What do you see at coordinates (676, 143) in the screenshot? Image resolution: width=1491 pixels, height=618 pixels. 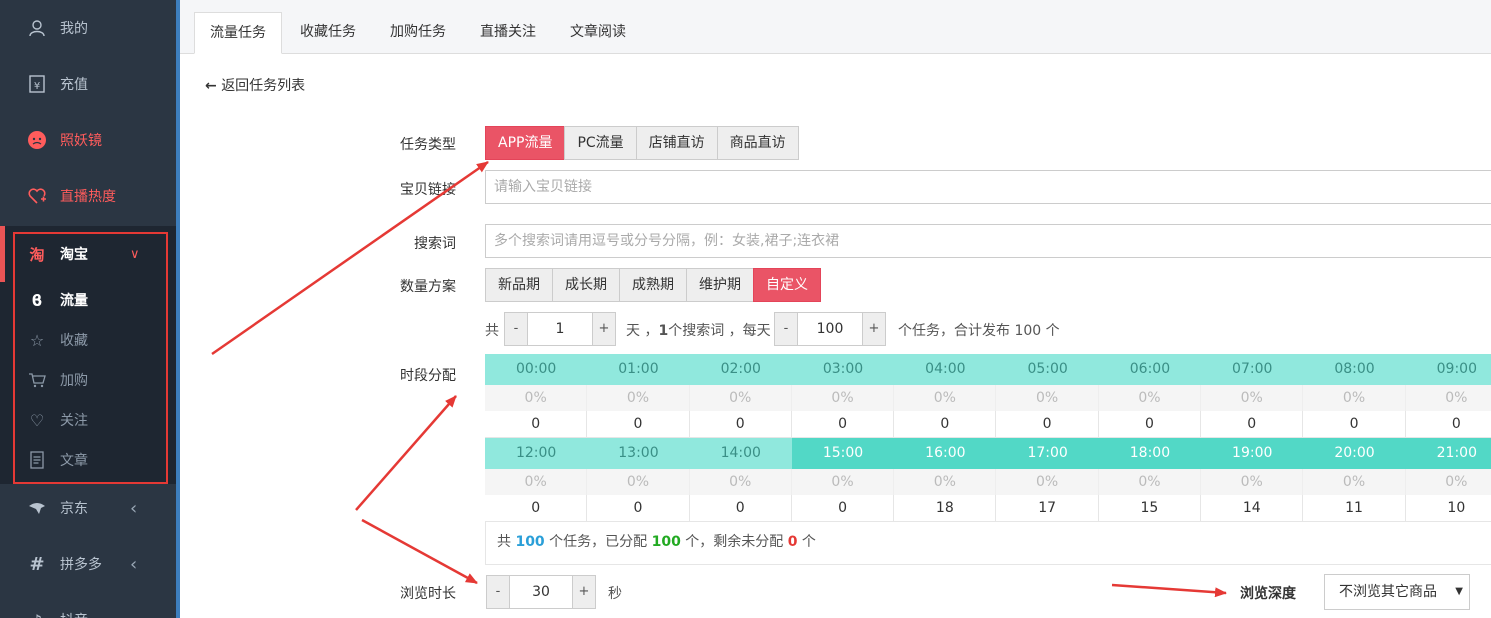 I see `task-type-shop: 店铺直访` at bounding box center [676, 143].